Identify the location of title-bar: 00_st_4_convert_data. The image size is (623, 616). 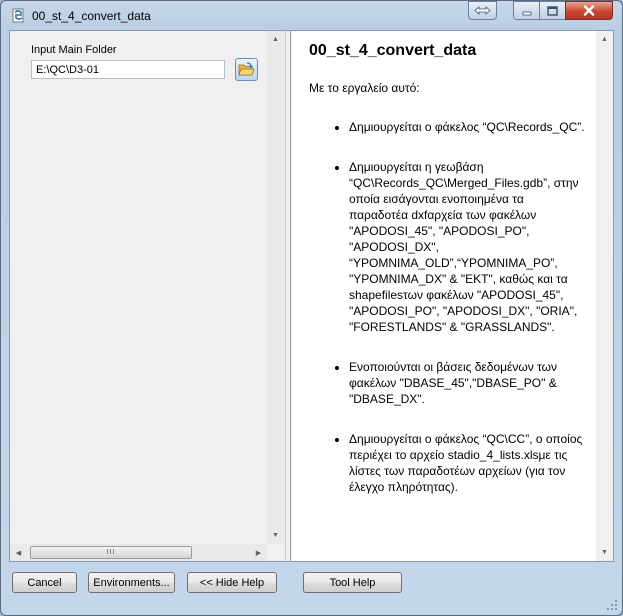
(311, 15).